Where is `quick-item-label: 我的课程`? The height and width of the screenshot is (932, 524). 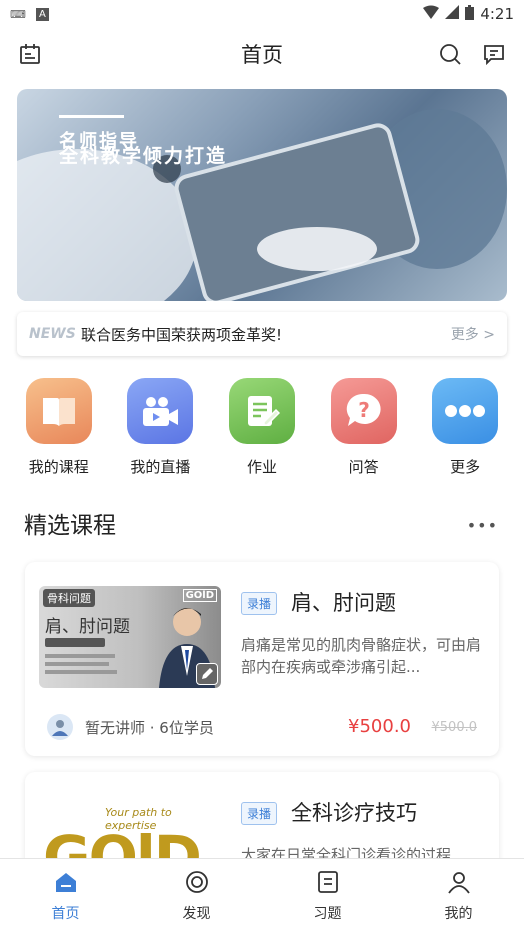
quick-item-label: 我的课程 is located at coordinates (58, 467).